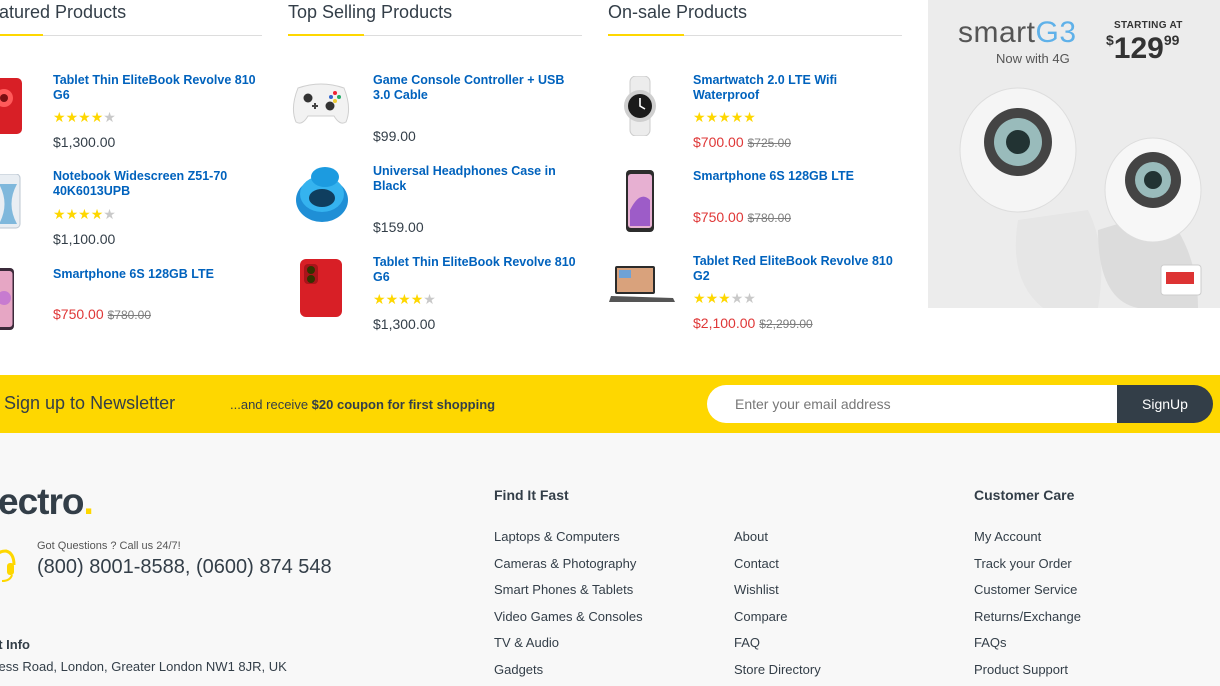  I want to click on footer-link: Store Directory, so click(777, 674).